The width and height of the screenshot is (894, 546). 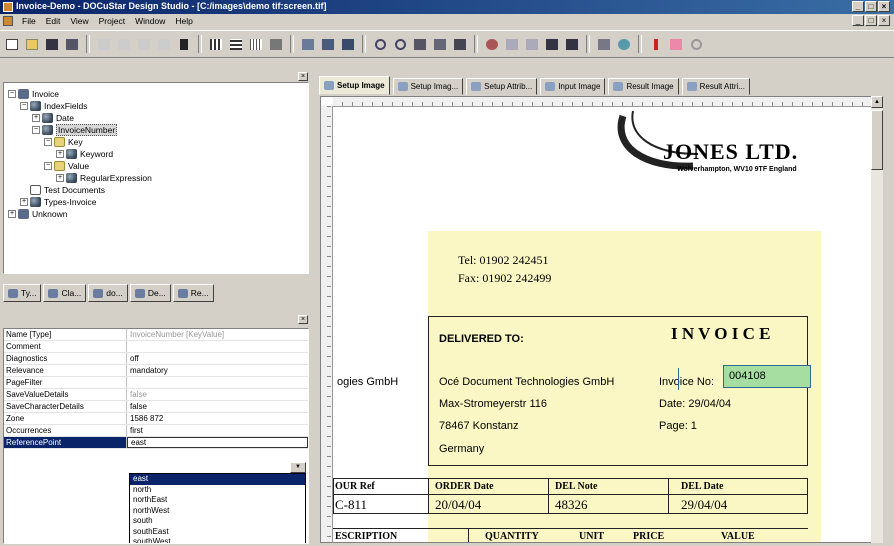 What do you see at coordinates (144, 44) in the screenshot?
I see `paste-button` at bounding box center [144, 44].